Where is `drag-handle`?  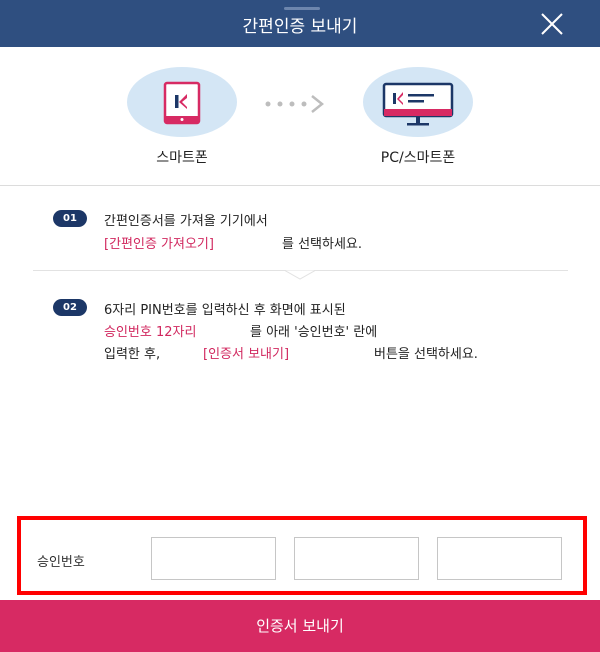
drag-handle is located at coordinates (302, 8).